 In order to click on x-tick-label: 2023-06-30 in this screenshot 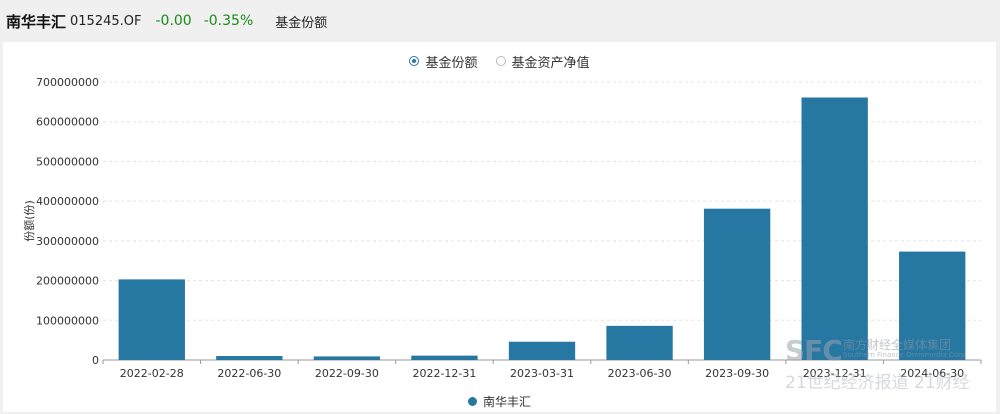, I will do `click(640, 373)`.